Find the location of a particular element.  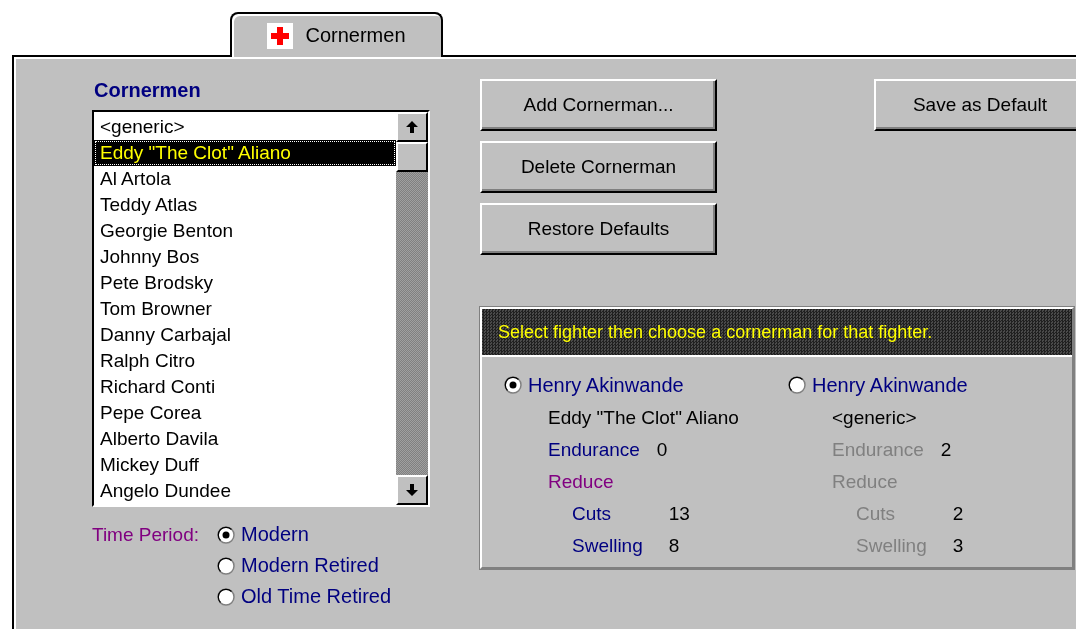

scroll-down-button is located at coordinates (412, 490).